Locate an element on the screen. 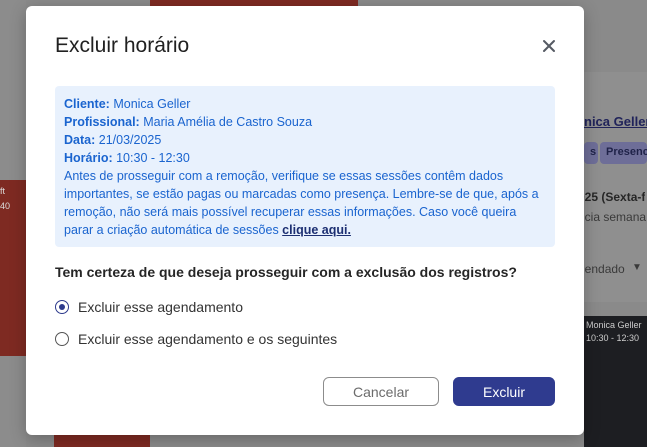  delete-button: Excluir is located at coordinates (504, 391).